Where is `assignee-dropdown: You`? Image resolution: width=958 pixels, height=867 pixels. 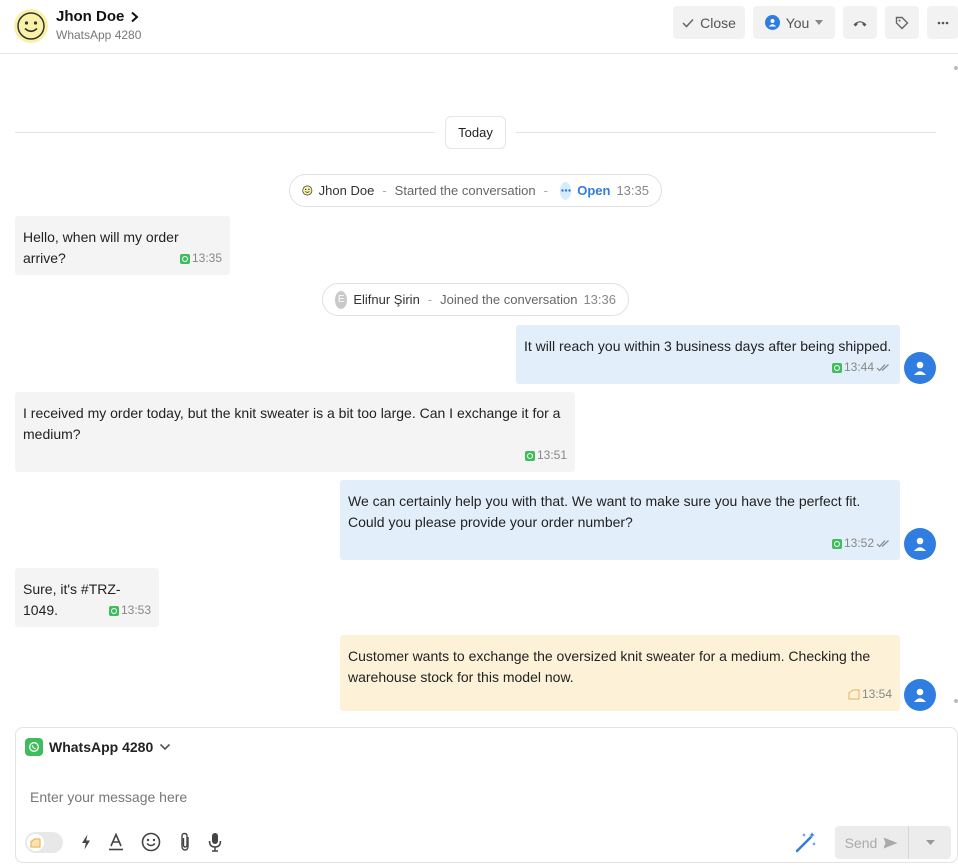 assignee-dropdown: You is located at coordinates (794, 22).